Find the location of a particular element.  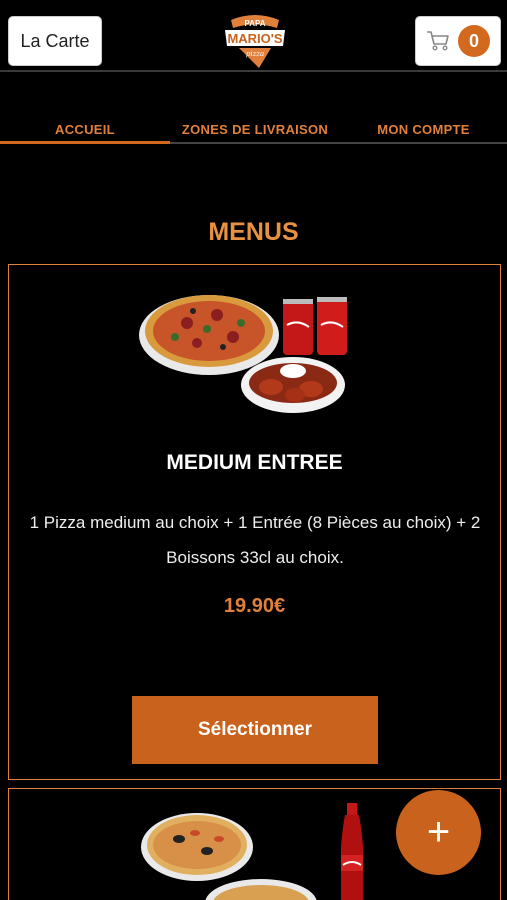

logo-main-text: MARIO'S is located at coordinates (254, 38).